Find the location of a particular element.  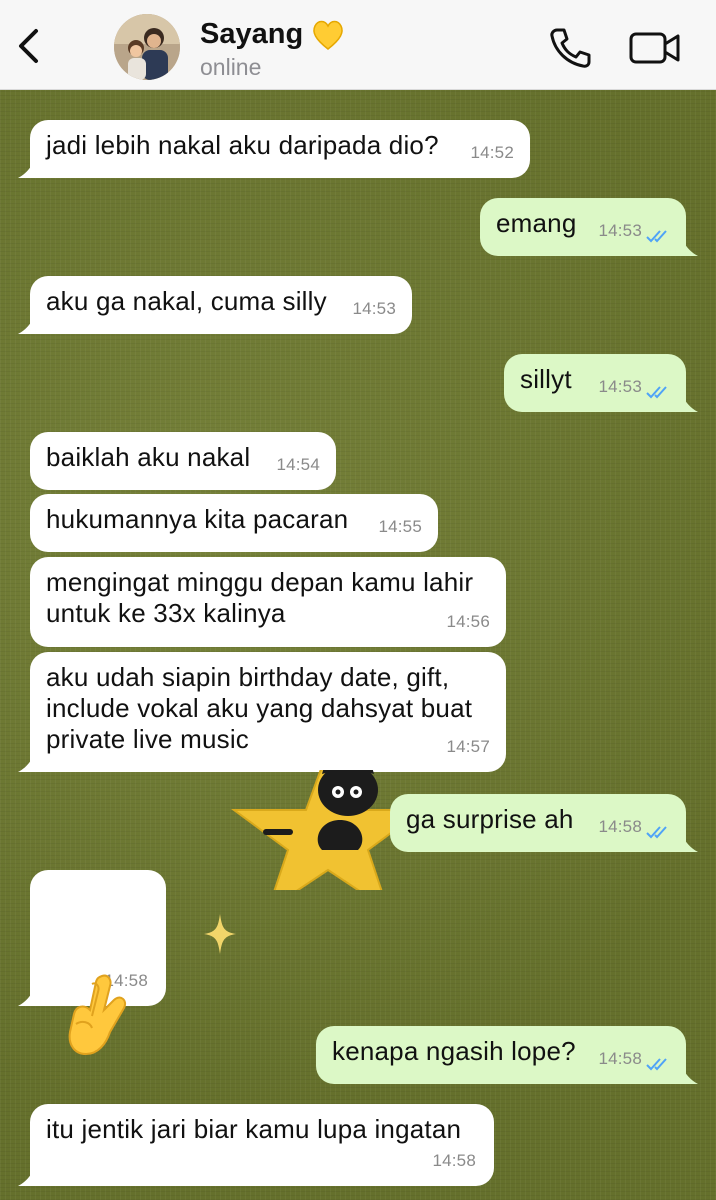

message-bubble-outgoing: ga surprise ah 14:58 is located at coordinates (538, 823).